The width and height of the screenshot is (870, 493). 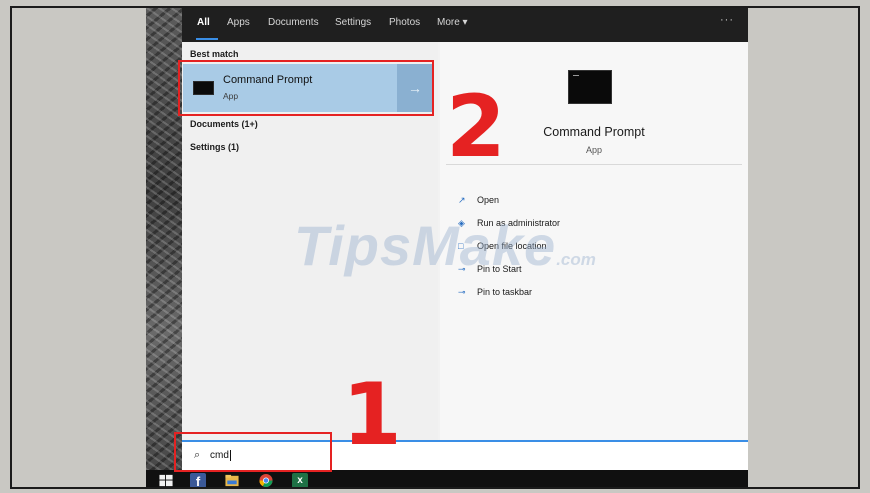 I want to click on file-explorer-icon, so click(x=232, y=480).